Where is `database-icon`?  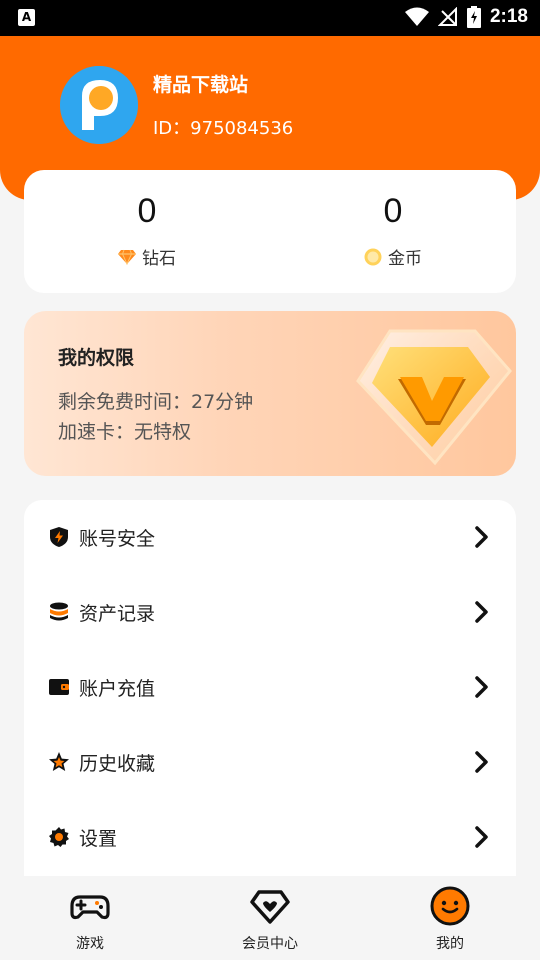 database-icon is located at coordinates (59, 611).